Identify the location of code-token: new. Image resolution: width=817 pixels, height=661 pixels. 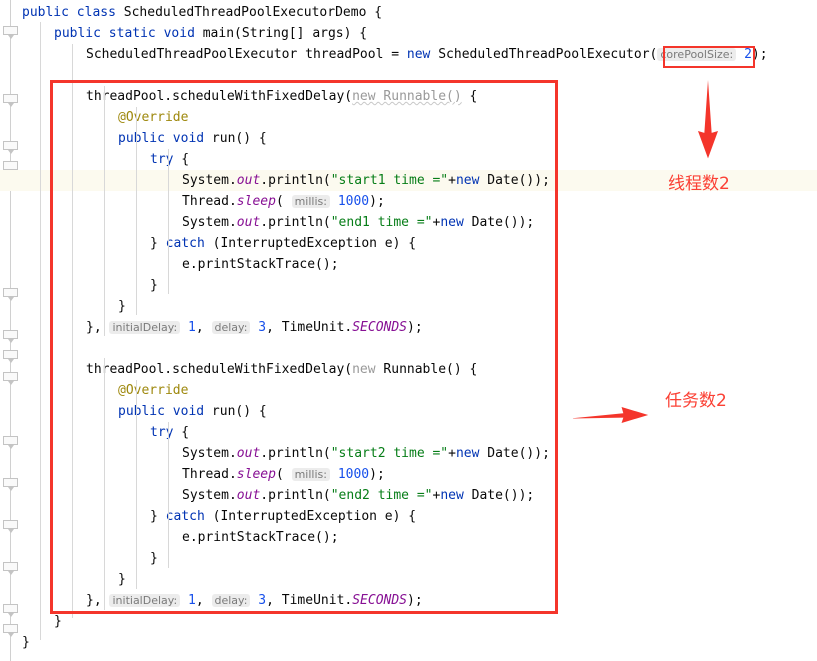
(418, 54).